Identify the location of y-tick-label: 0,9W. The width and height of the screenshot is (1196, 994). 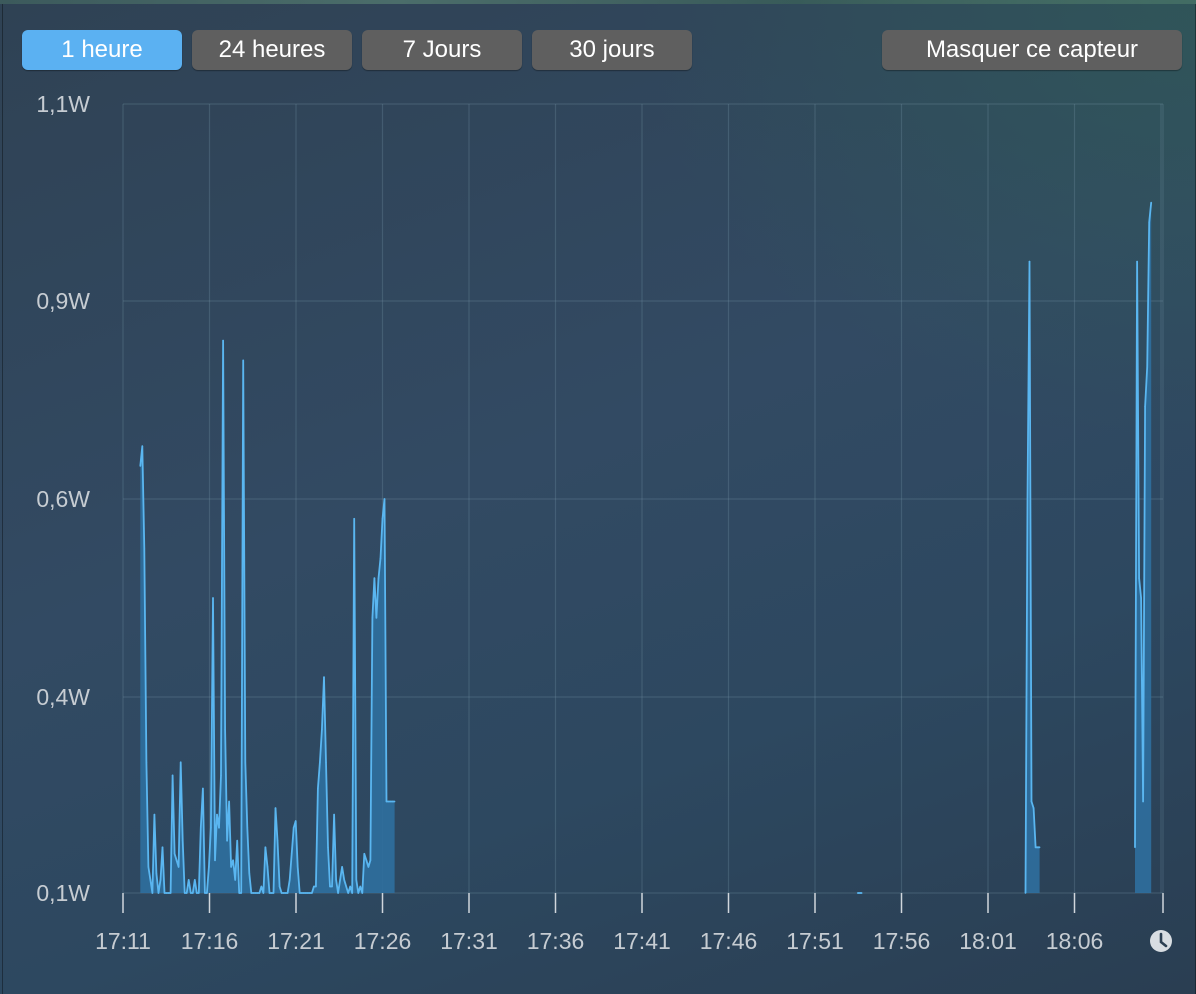
(63, 301).